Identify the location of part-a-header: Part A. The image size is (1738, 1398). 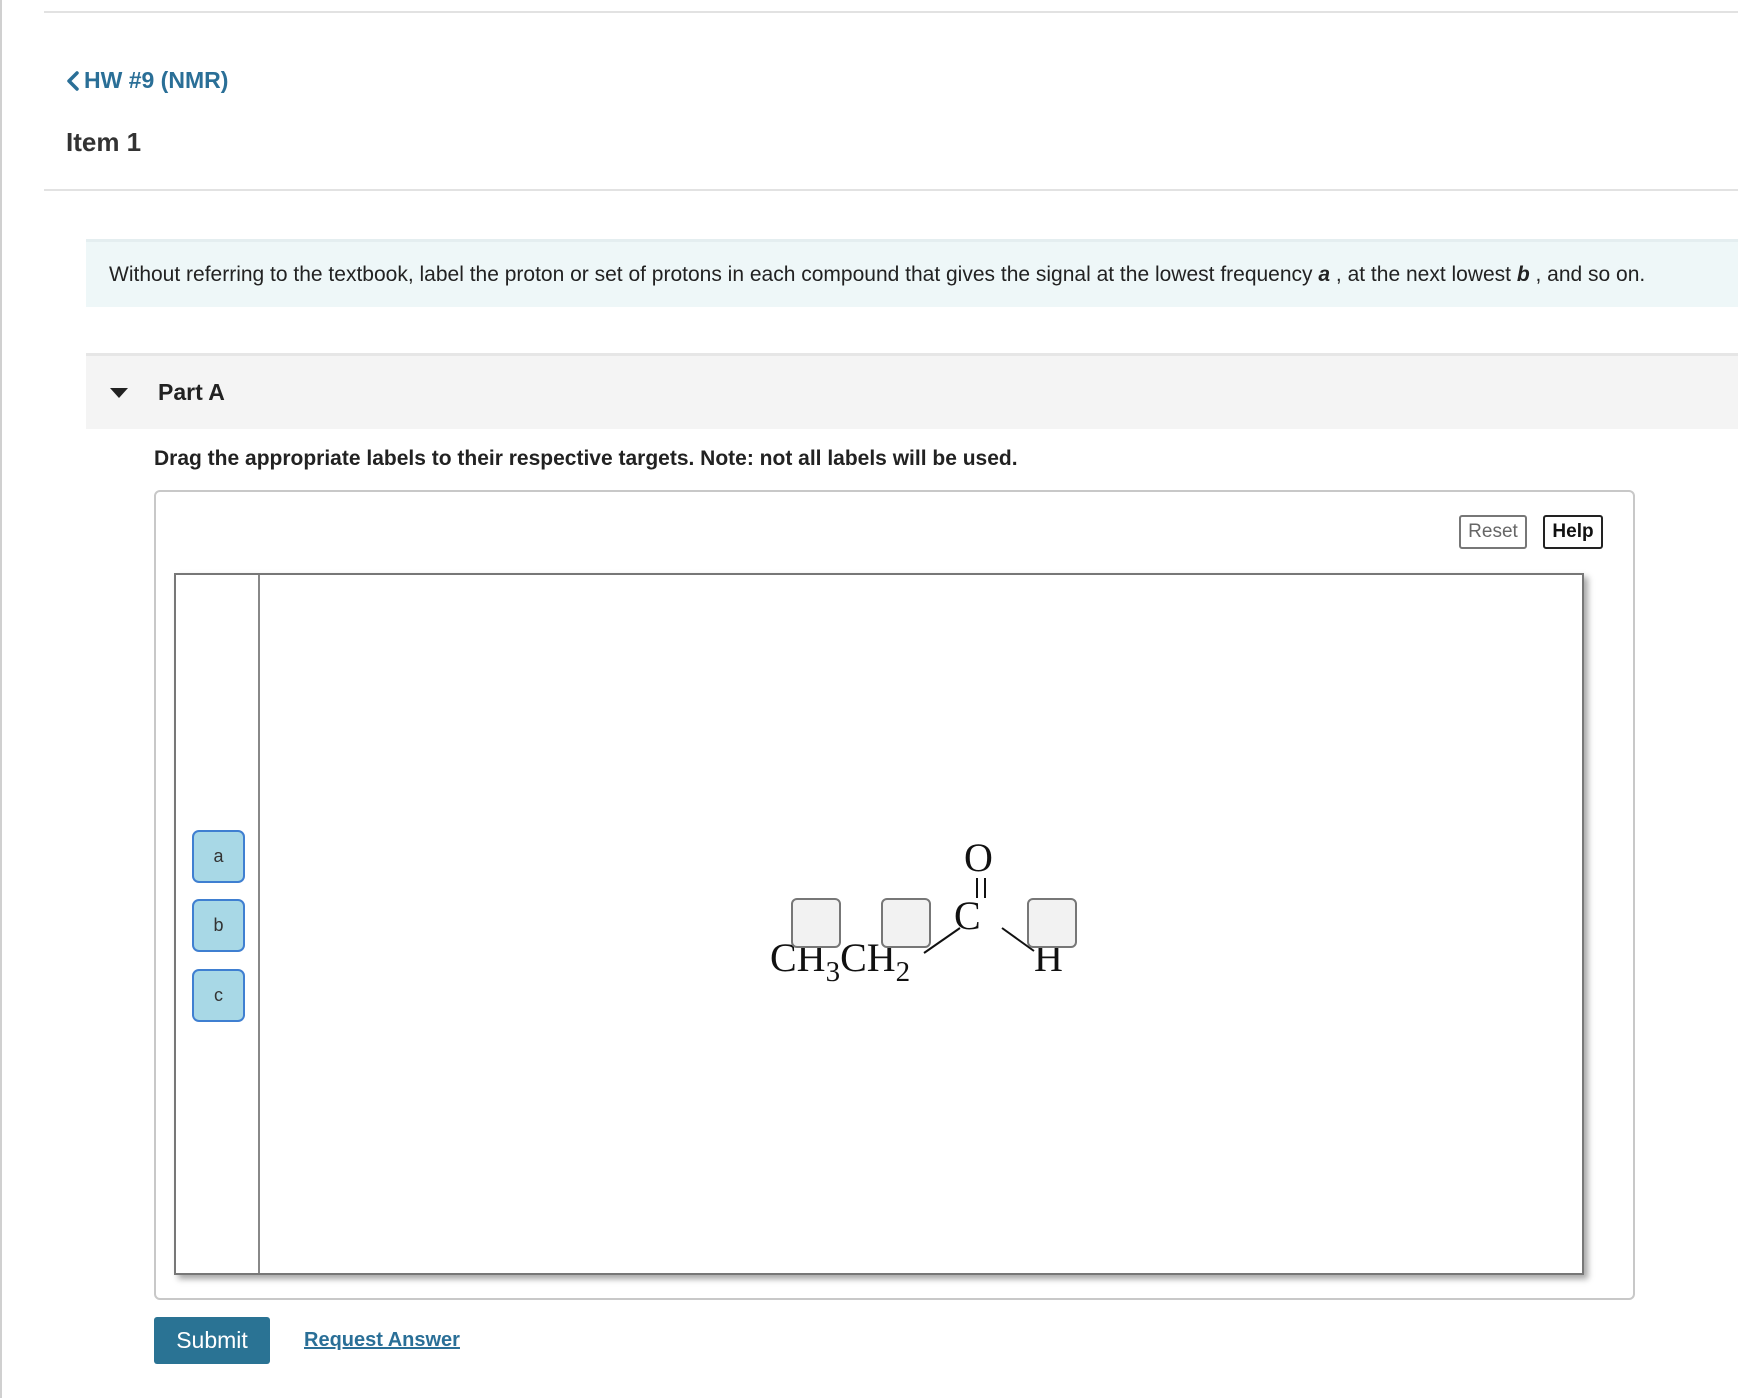
(912, 391).